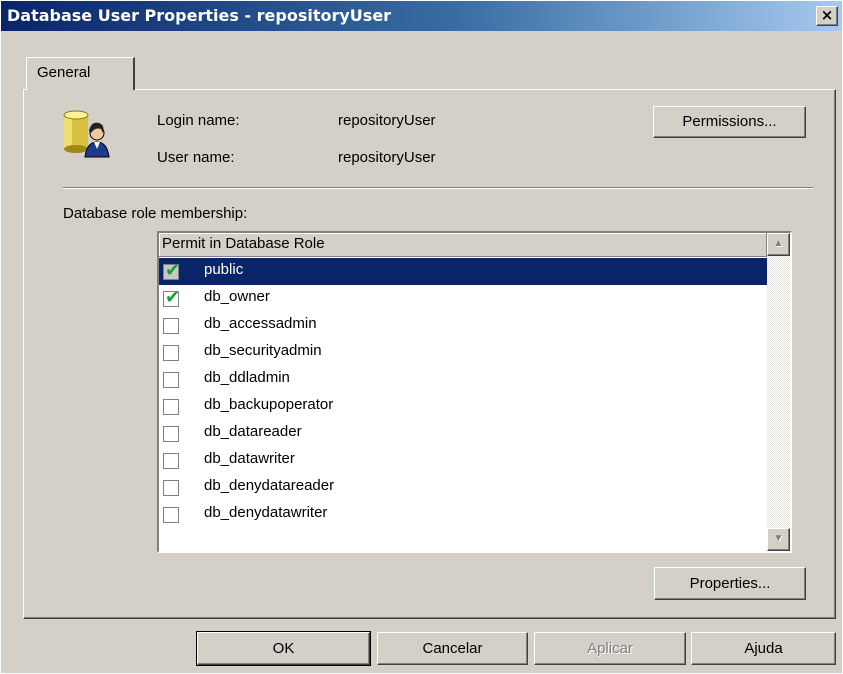  Describe the element at coordinates (64, 72) in the screenshot. I see `tab-general-label: General` at that location.